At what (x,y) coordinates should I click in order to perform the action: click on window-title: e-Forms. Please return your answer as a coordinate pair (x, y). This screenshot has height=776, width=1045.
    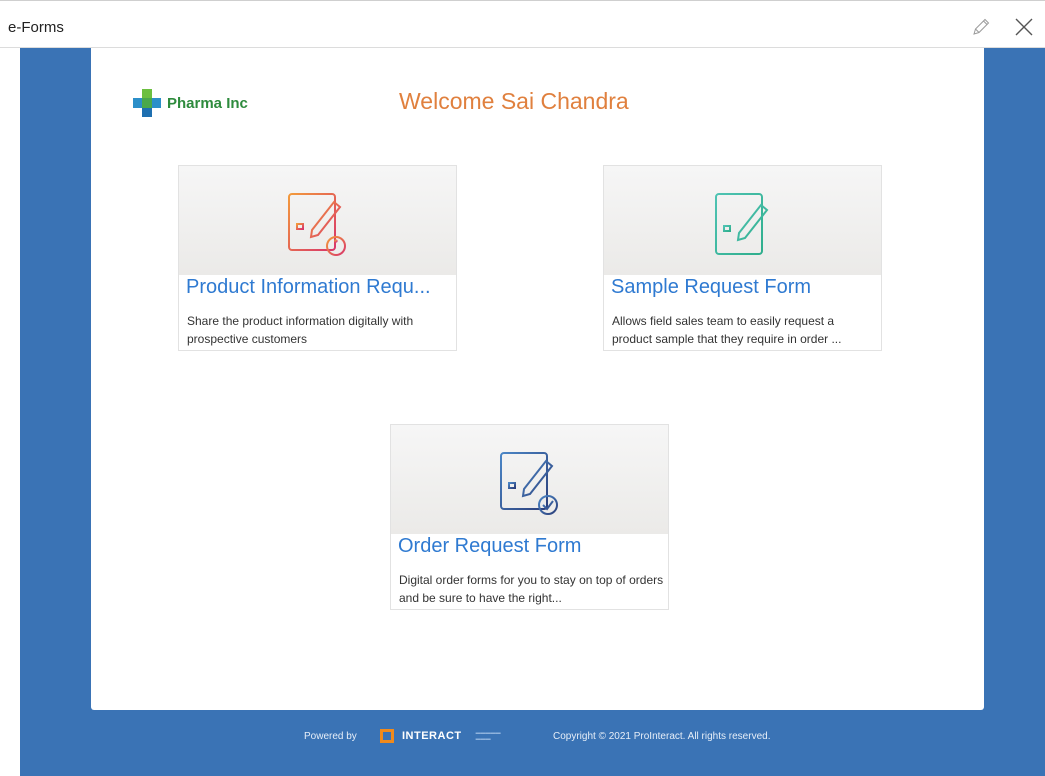
    Looking at the image, I should click on (36, 27).